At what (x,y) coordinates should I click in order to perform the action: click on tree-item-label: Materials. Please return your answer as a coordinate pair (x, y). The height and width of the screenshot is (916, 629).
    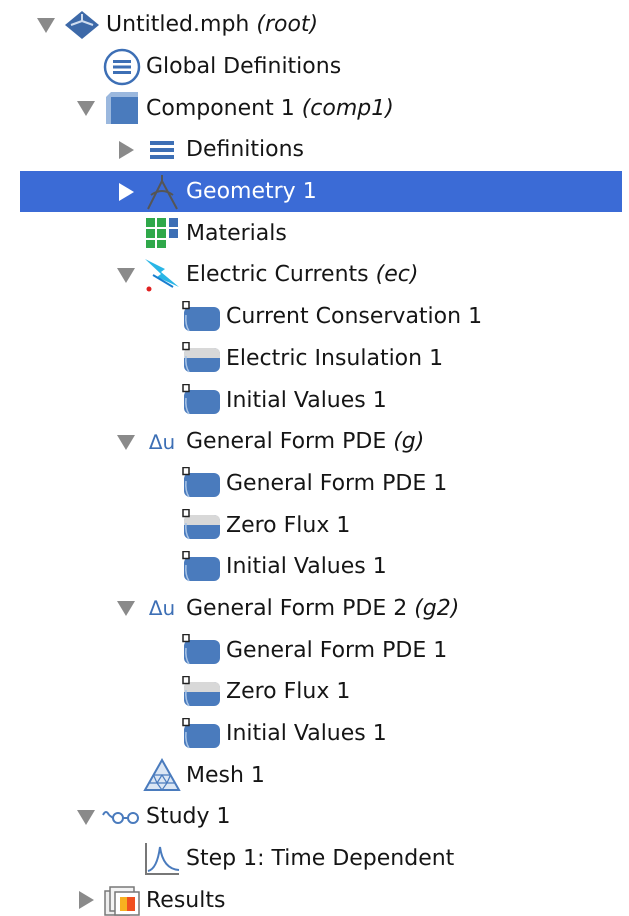
    Looking at the image, I should click on (236, 233).